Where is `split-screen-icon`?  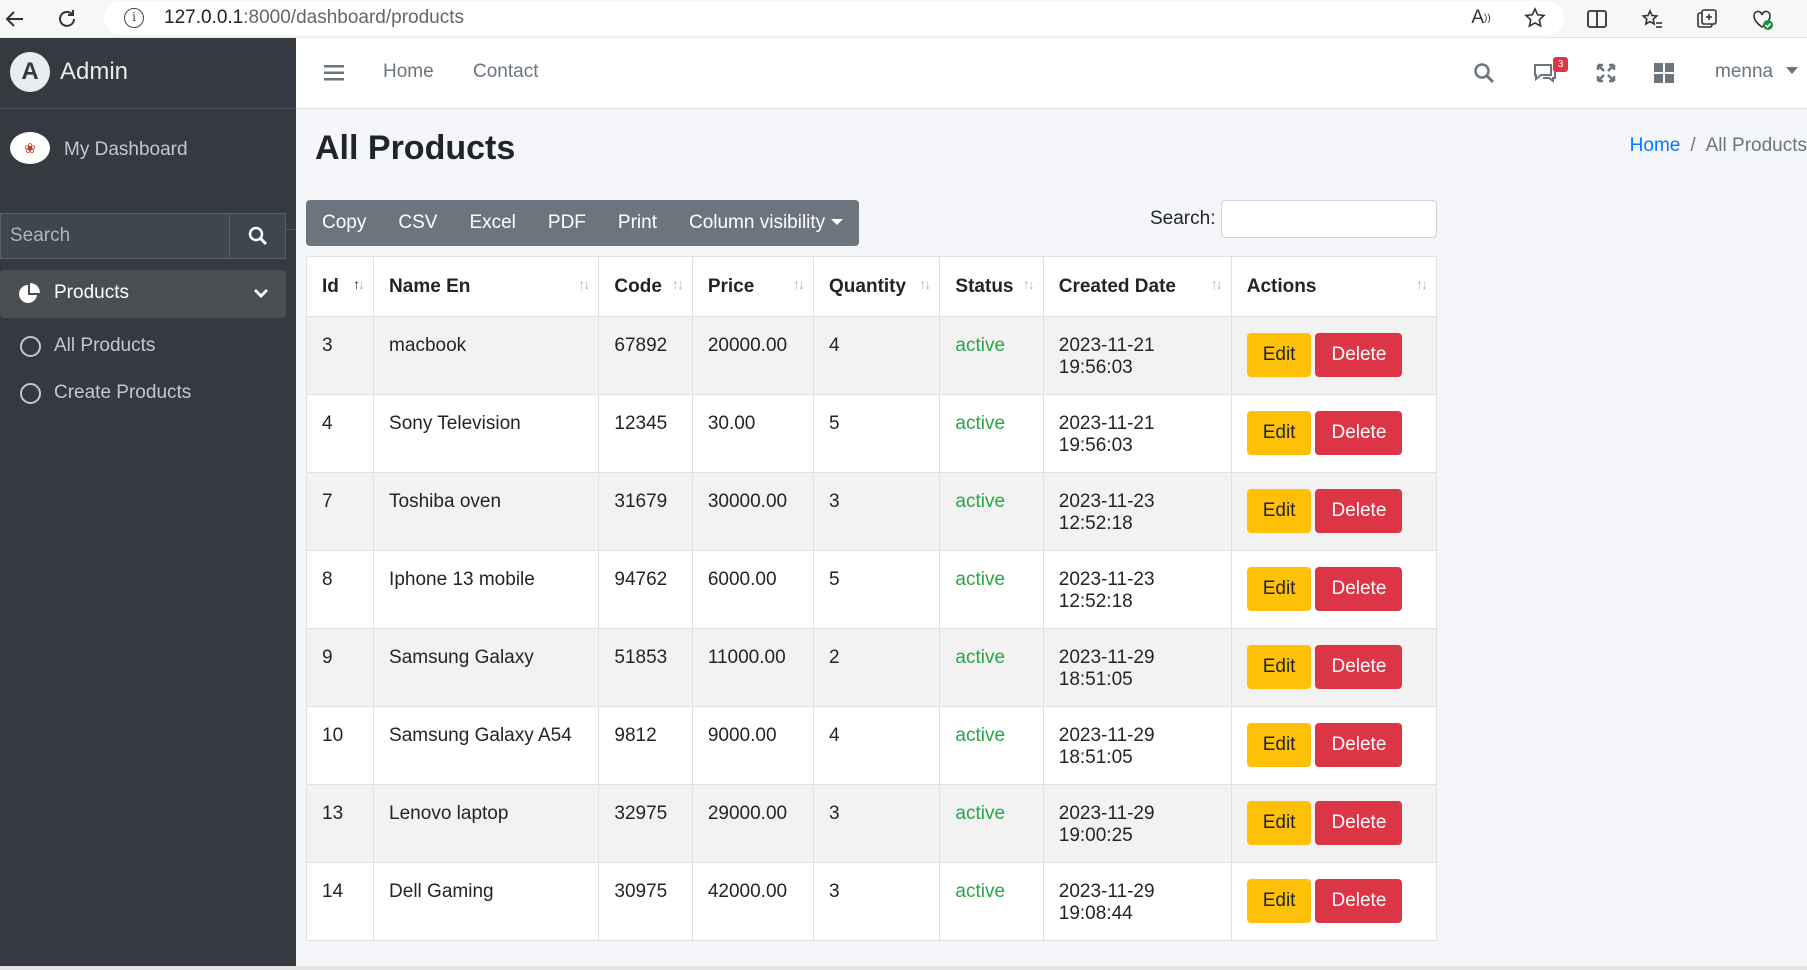
split-screen-icon is located at coordinates (1597, 19).